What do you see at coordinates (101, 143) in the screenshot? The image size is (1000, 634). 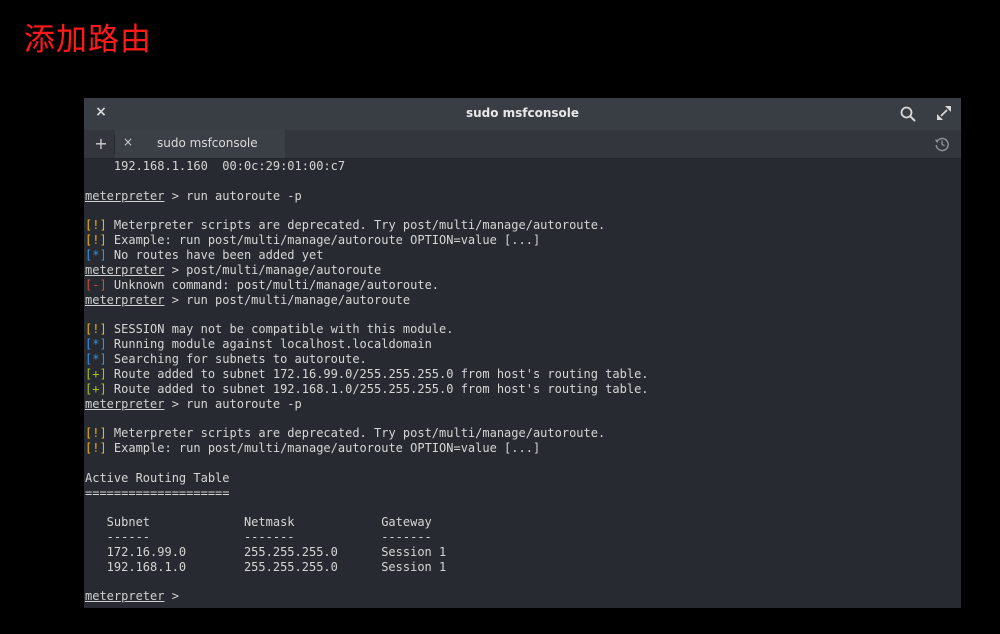 I see `new-tab-button: +` at bounding box center [101, 143].